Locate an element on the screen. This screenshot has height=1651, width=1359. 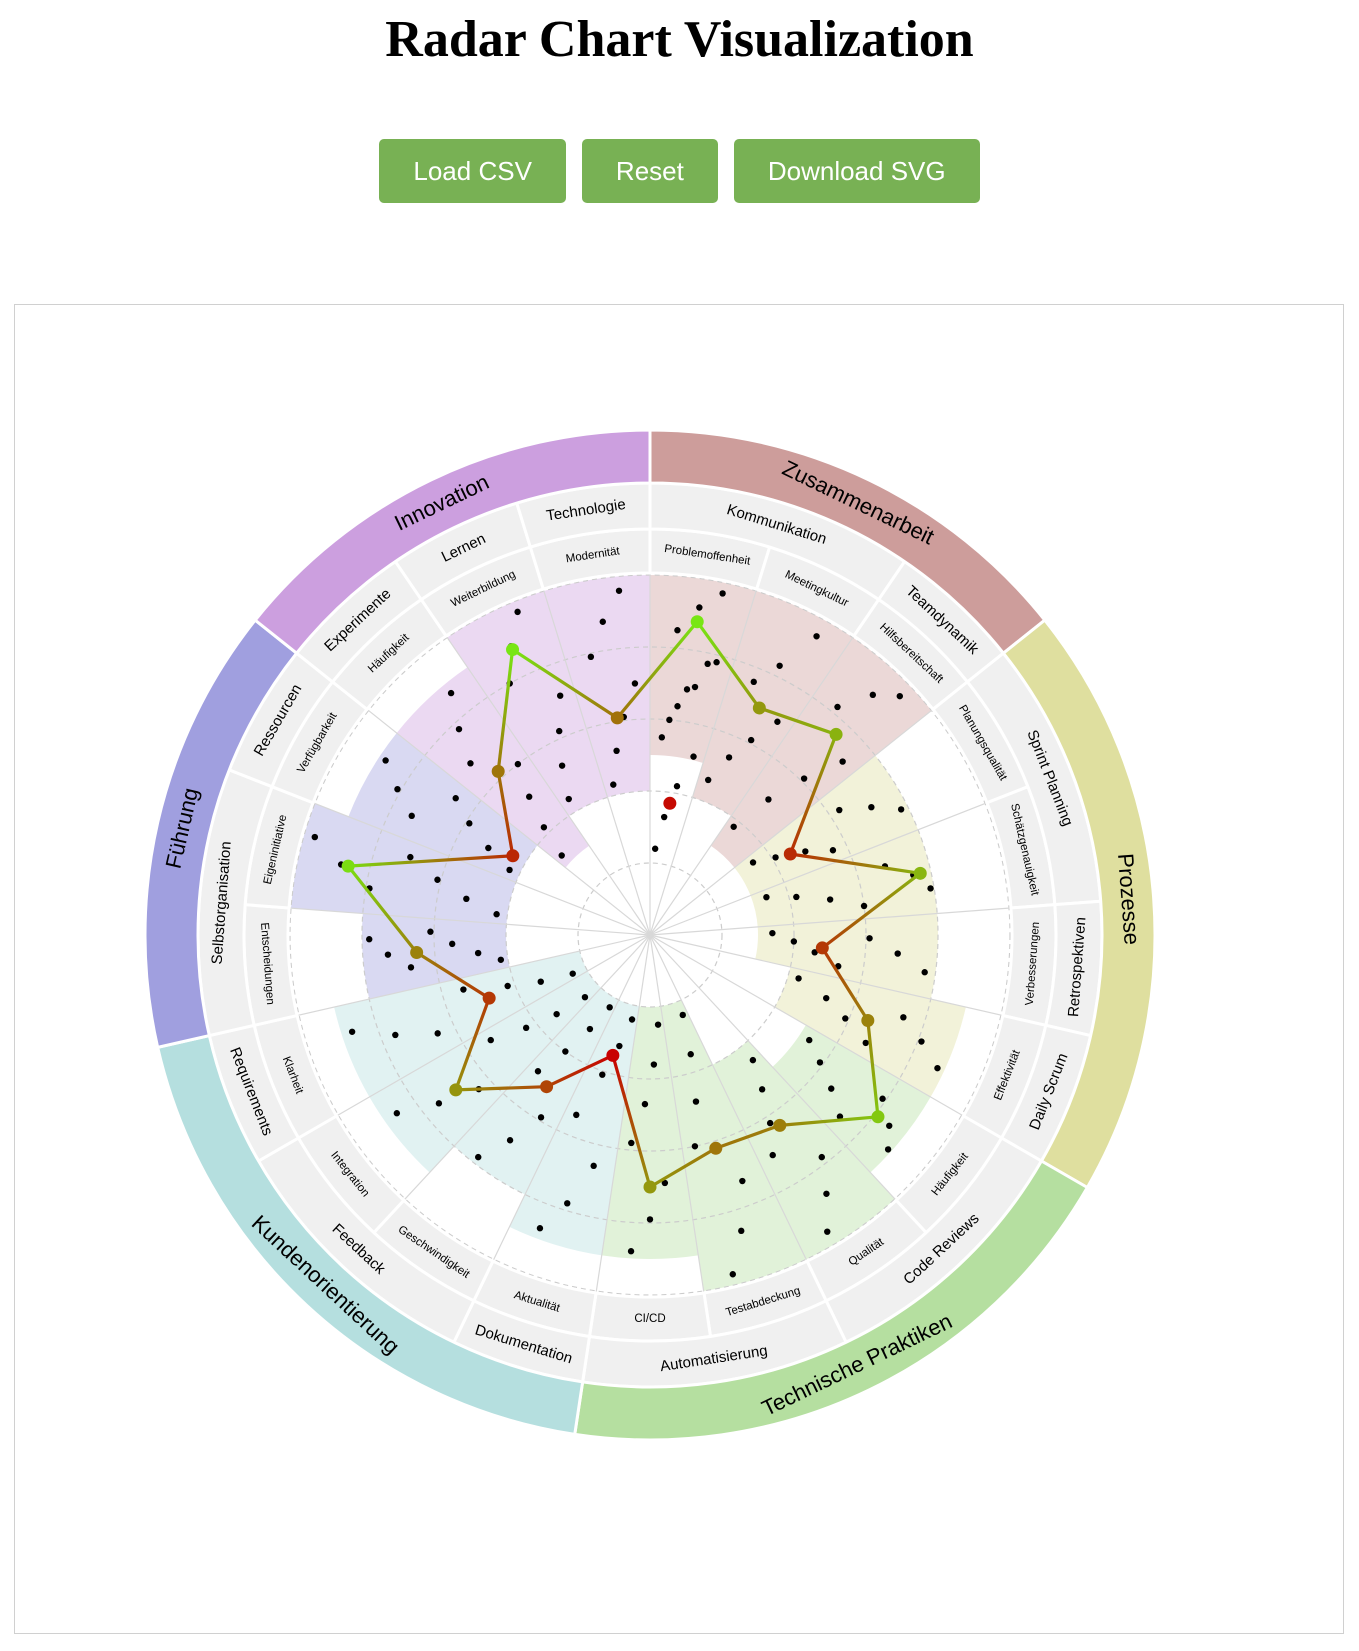
load-csv-button: Load CSV is located at coordinates (472, 171).